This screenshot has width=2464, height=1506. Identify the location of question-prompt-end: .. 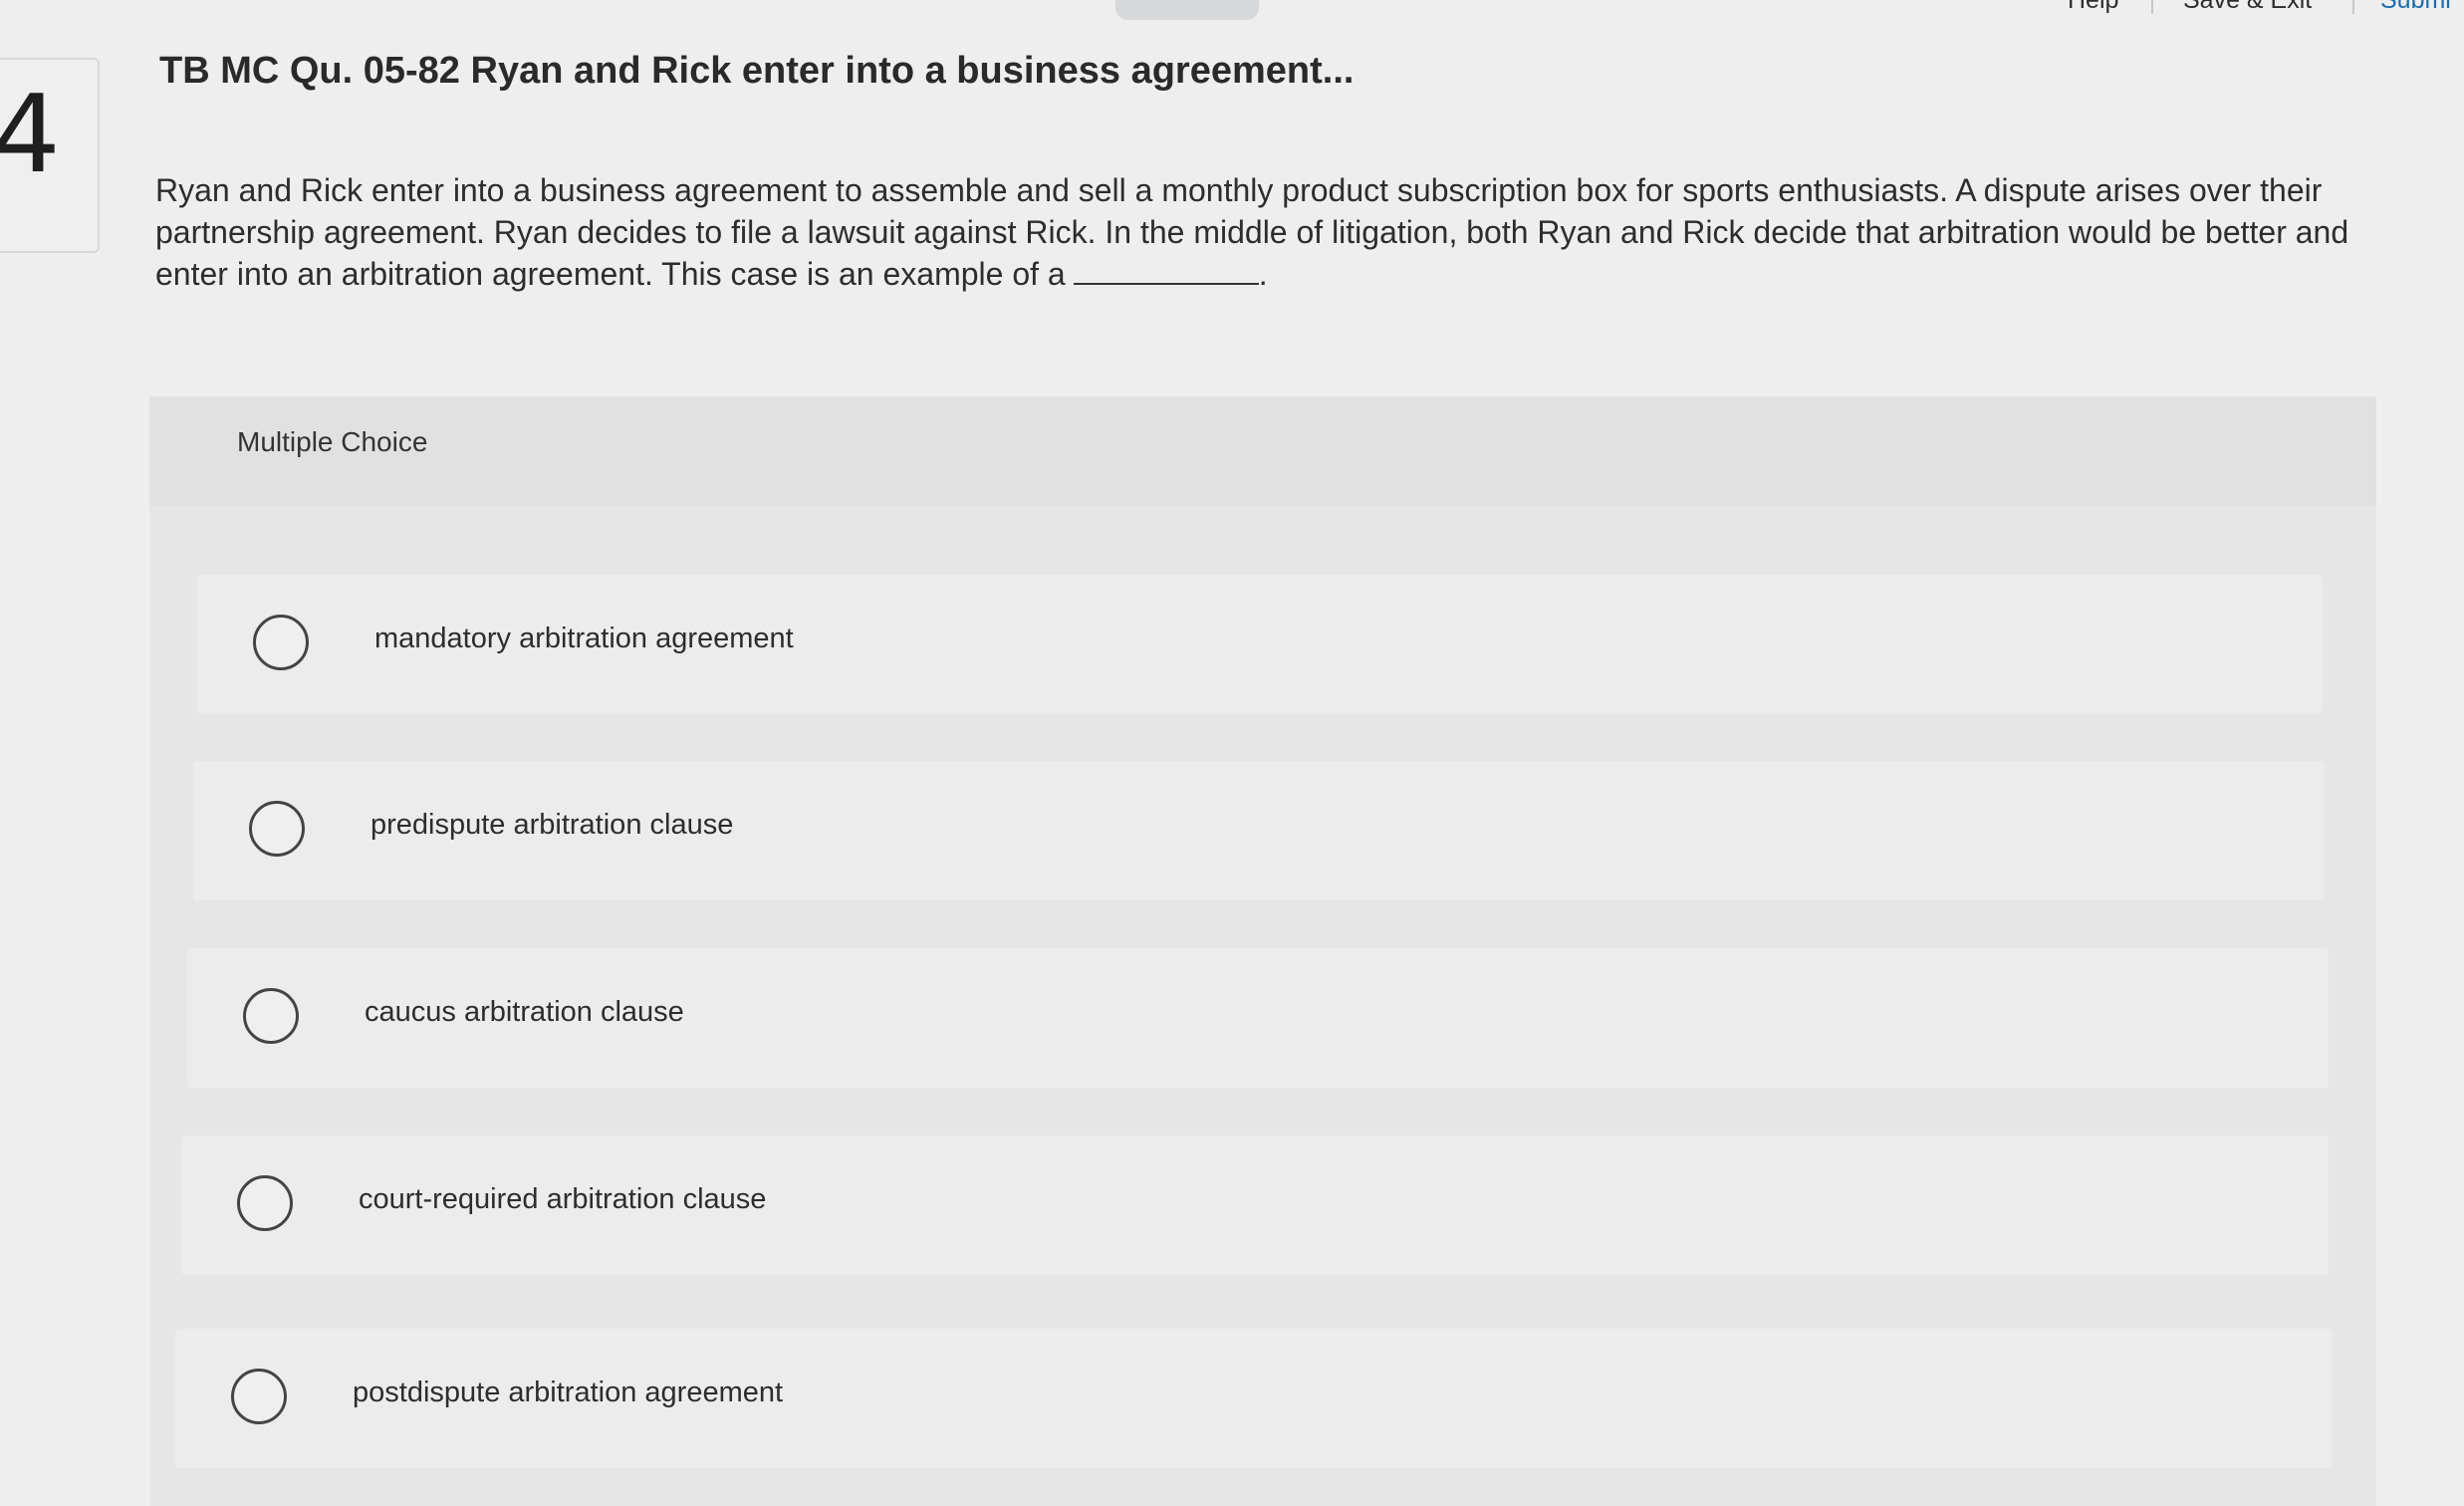
(1263, 274).